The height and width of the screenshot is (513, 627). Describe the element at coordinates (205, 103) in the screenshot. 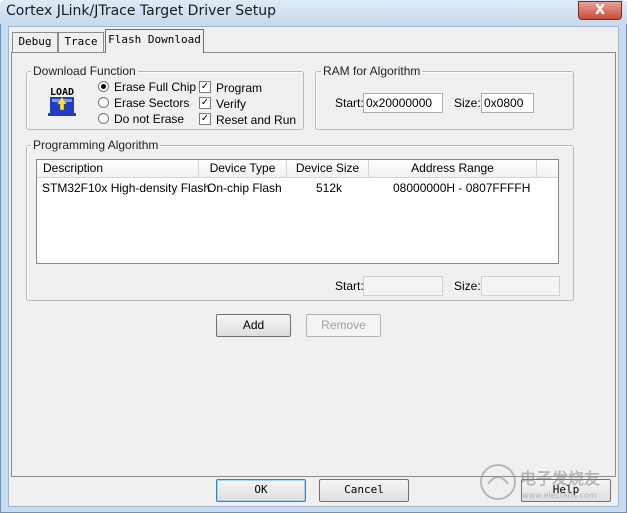

I see `verify-checkbox: ✓` at that location.